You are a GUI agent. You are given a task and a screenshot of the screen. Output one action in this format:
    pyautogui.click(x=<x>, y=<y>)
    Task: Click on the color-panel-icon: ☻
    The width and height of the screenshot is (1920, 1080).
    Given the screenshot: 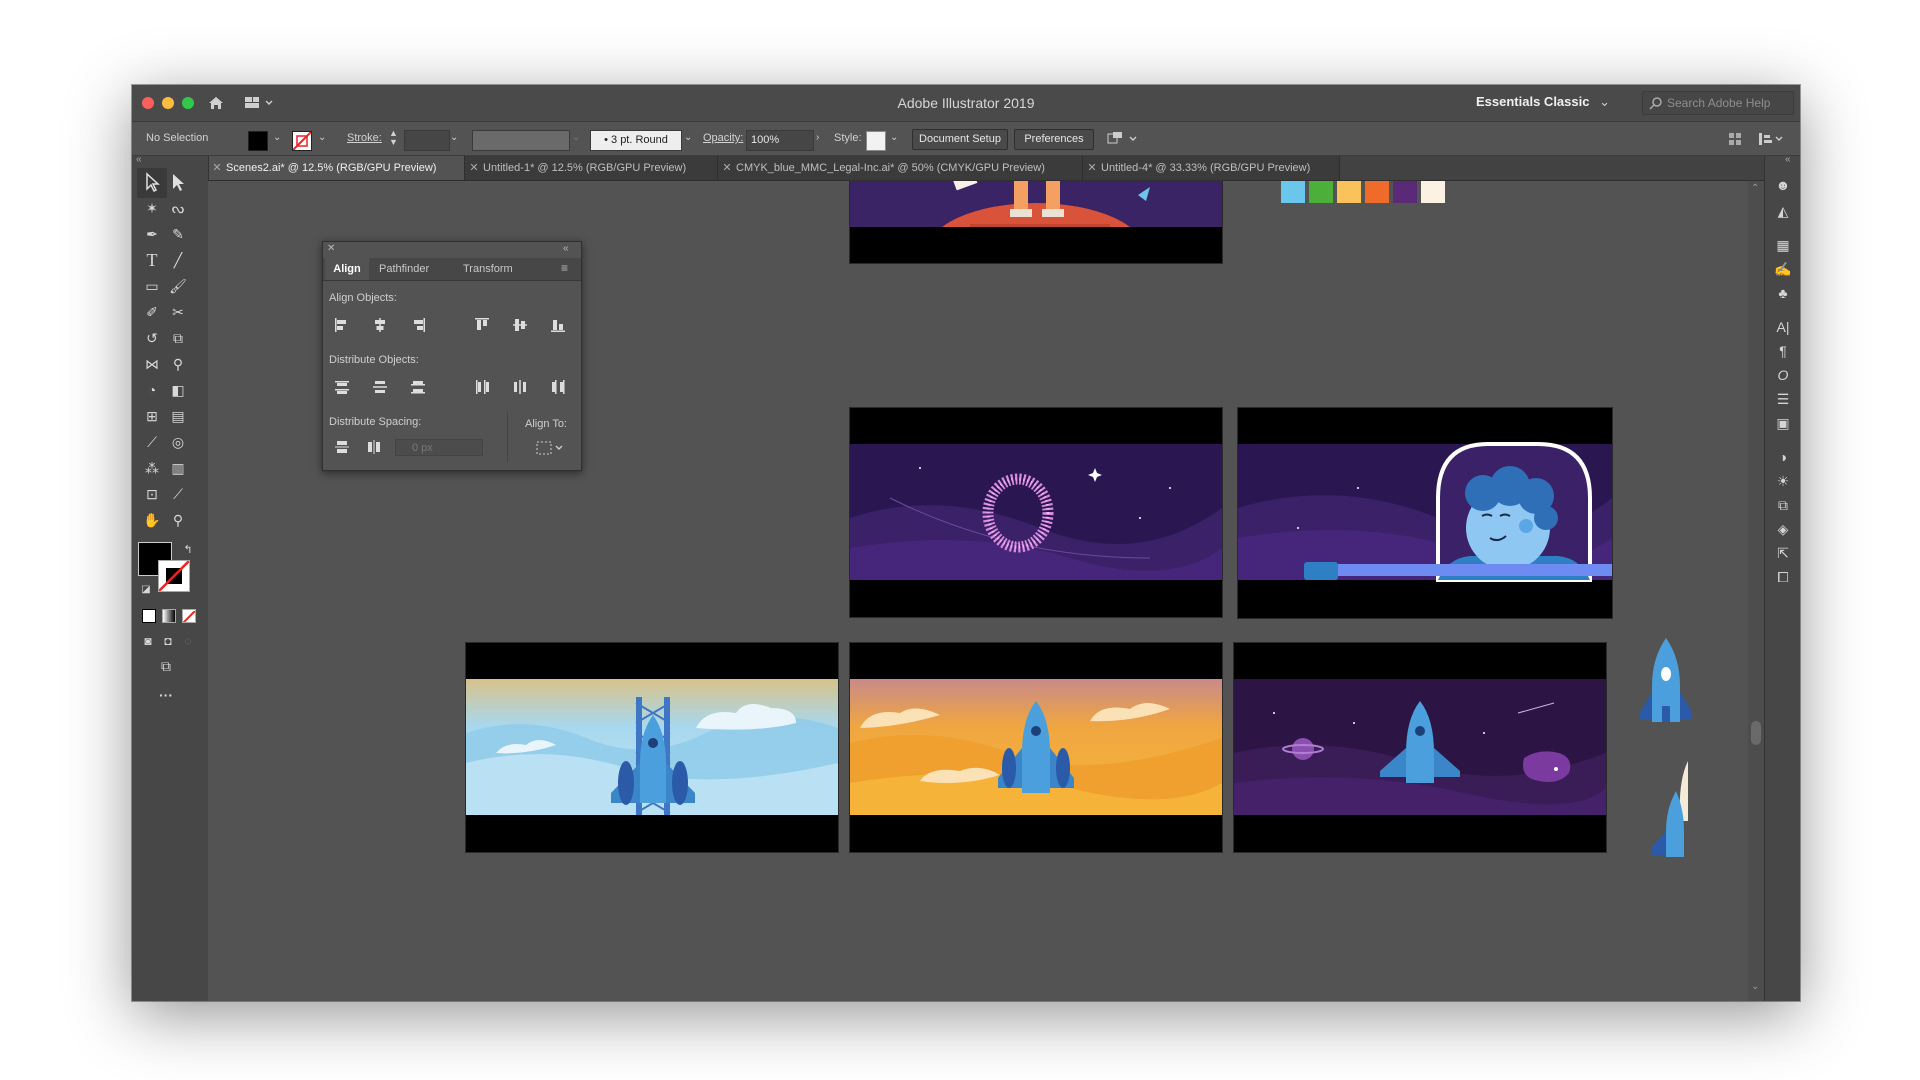 What is the action you would take?
    pyautogui.click(x=1783, y=185)
    